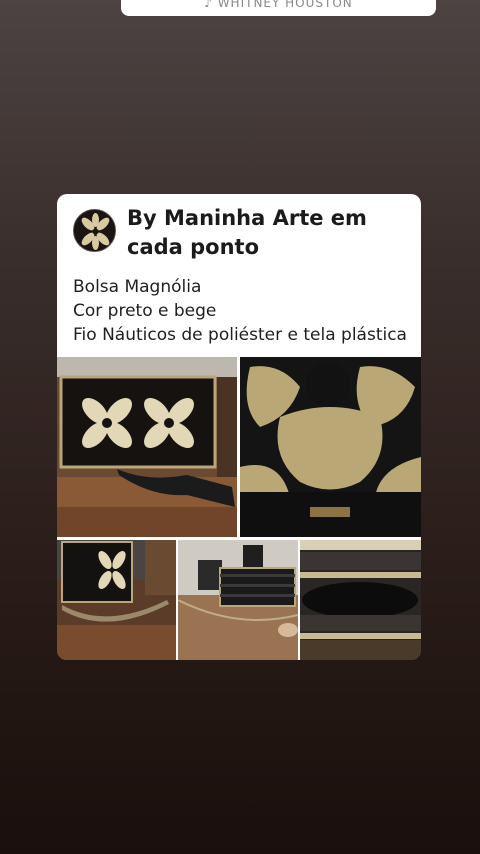 The image size is (480, 854). I want to click on bag-interior-photo, so click(360, 600).